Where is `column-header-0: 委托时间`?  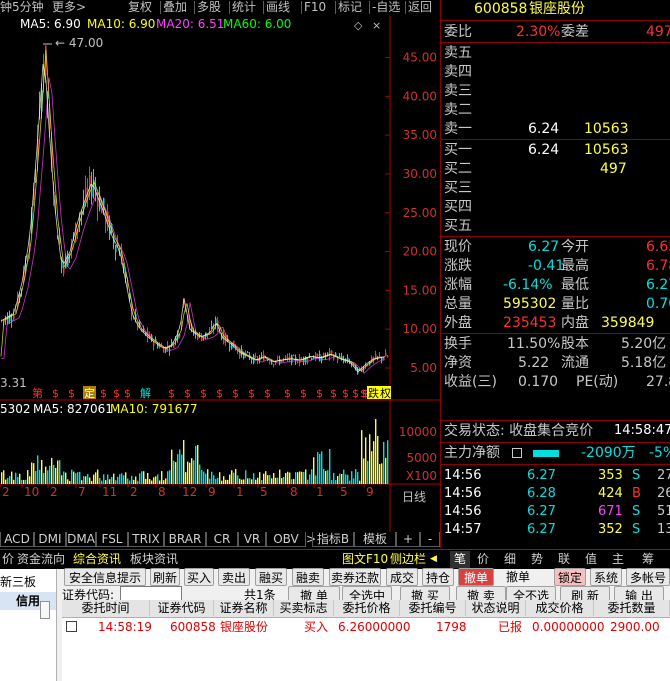
column-header-0: 委托时间 is located at coordinates (106, 608).